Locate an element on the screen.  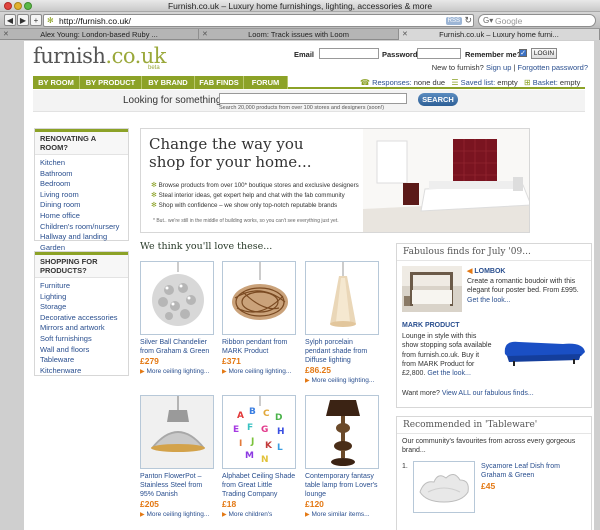
product-category-link: Mirrors and artwork is located at coordinates (84, 328).